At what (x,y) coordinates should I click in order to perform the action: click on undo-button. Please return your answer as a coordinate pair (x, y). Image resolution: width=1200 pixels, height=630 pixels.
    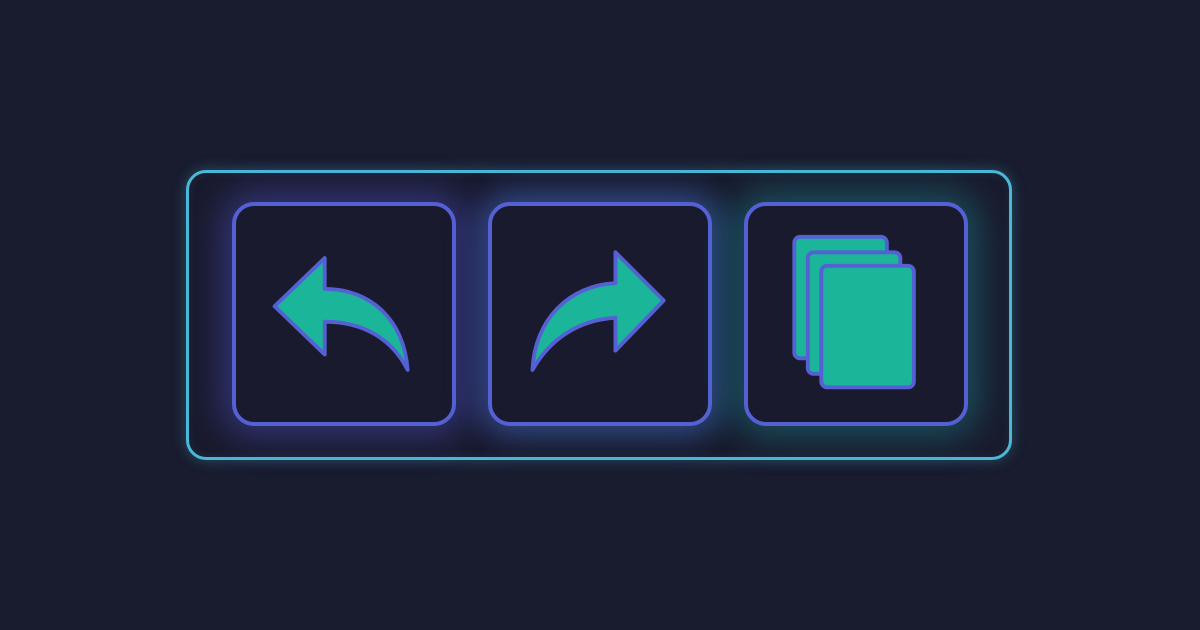
    Looking at the image, I should click on (344, 314).